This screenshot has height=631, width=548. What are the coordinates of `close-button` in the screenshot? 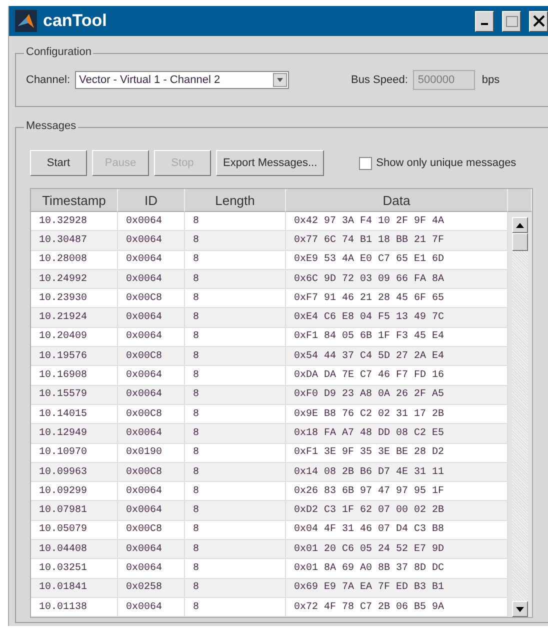 It's located at (538, 21).